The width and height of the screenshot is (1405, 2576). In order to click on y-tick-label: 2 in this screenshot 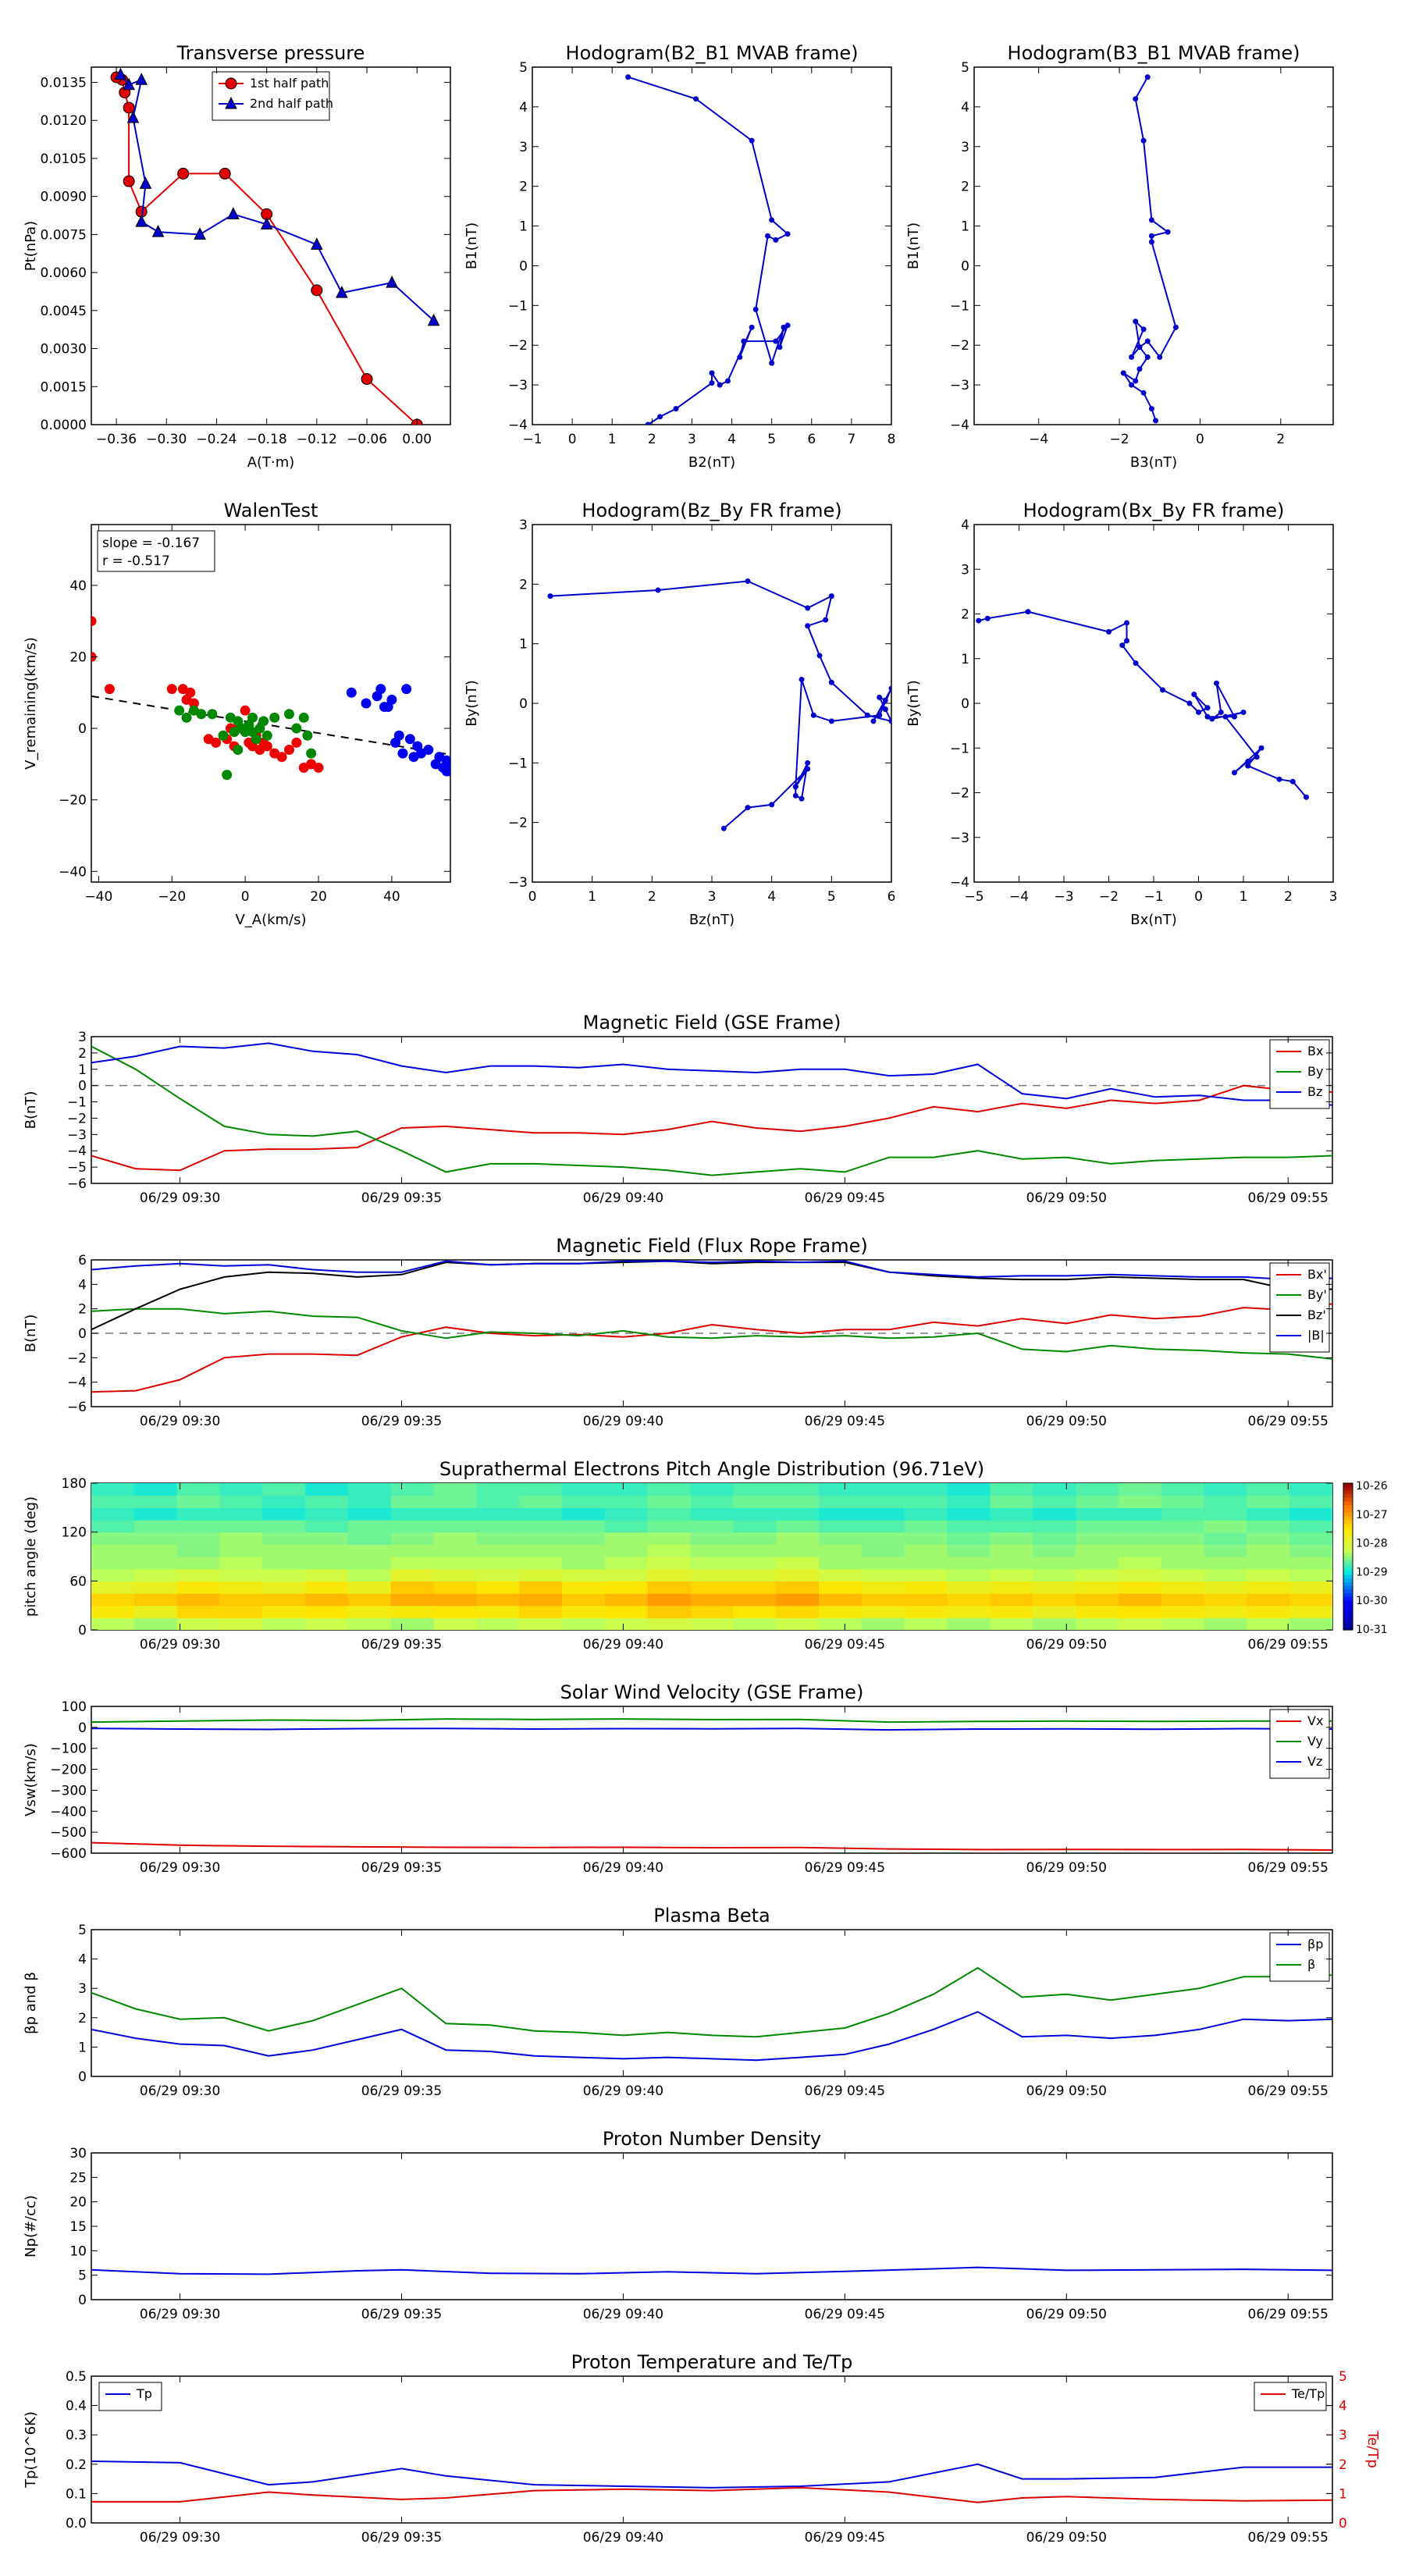, I will do `click(965, 615)`.